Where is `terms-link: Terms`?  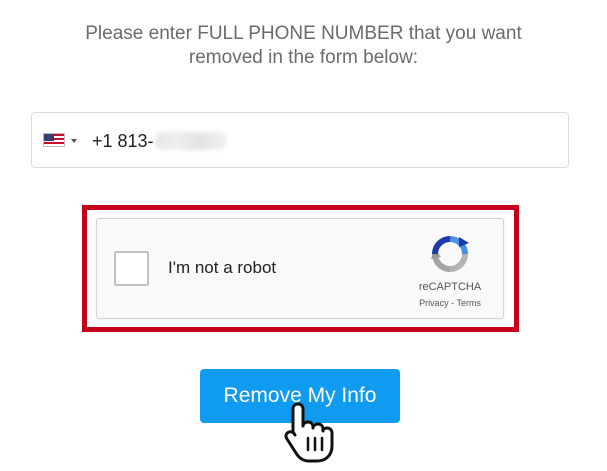 terms-link: Terms is located at coordinates (468, 303).